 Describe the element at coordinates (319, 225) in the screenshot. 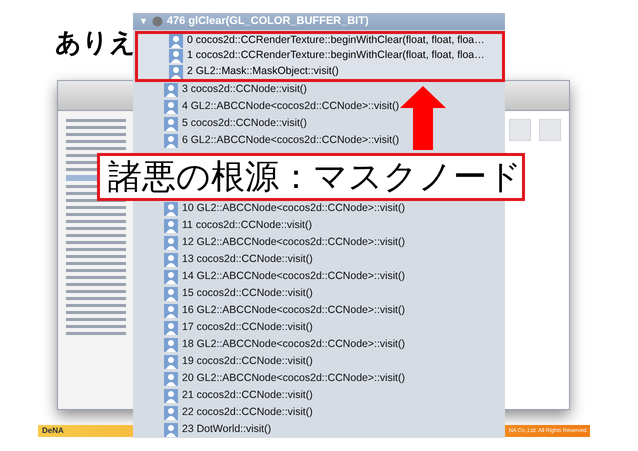

I see `call-tree-row: 11 cocos2d::CCNode::visit()` at that location.